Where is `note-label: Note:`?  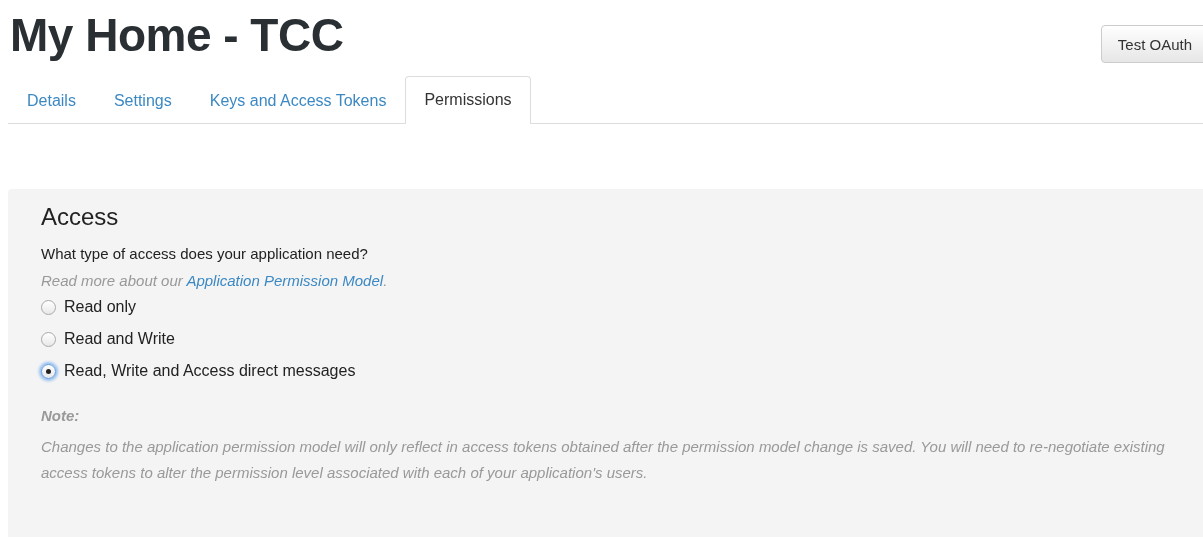
note-label: Note: is located at coordinates (61, 415).